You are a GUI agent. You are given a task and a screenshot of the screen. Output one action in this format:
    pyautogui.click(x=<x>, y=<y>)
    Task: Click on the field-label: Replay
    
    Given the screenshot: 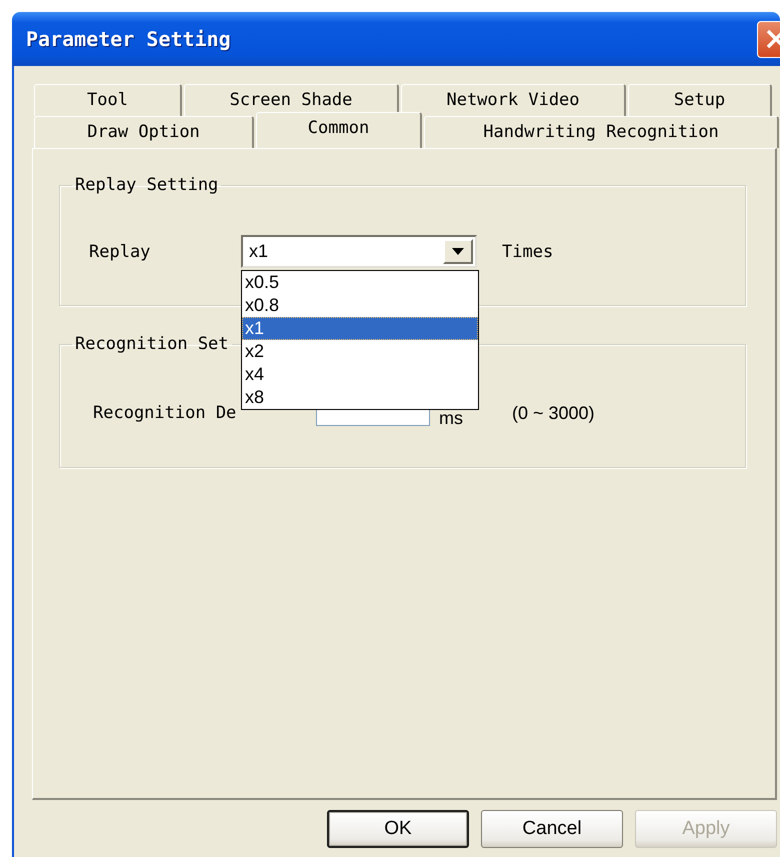 What is the action you would take?
    pyautogui.click(x=120, y=252)
    